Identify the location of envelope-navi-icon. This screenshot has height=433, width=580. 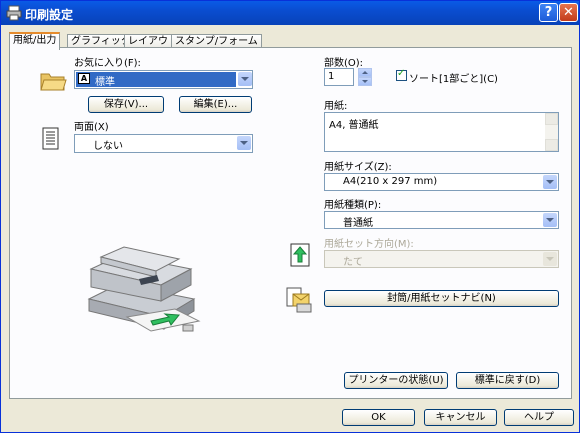
(299, 300).